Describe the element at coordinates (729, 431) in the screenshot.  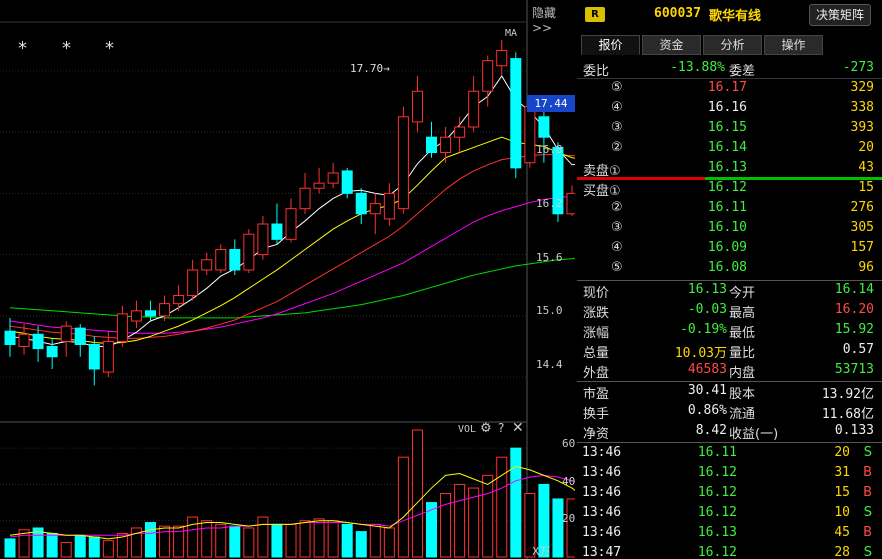
I see `fundamental-row: 净资 8.42 收益(一) 0.133` at that location.